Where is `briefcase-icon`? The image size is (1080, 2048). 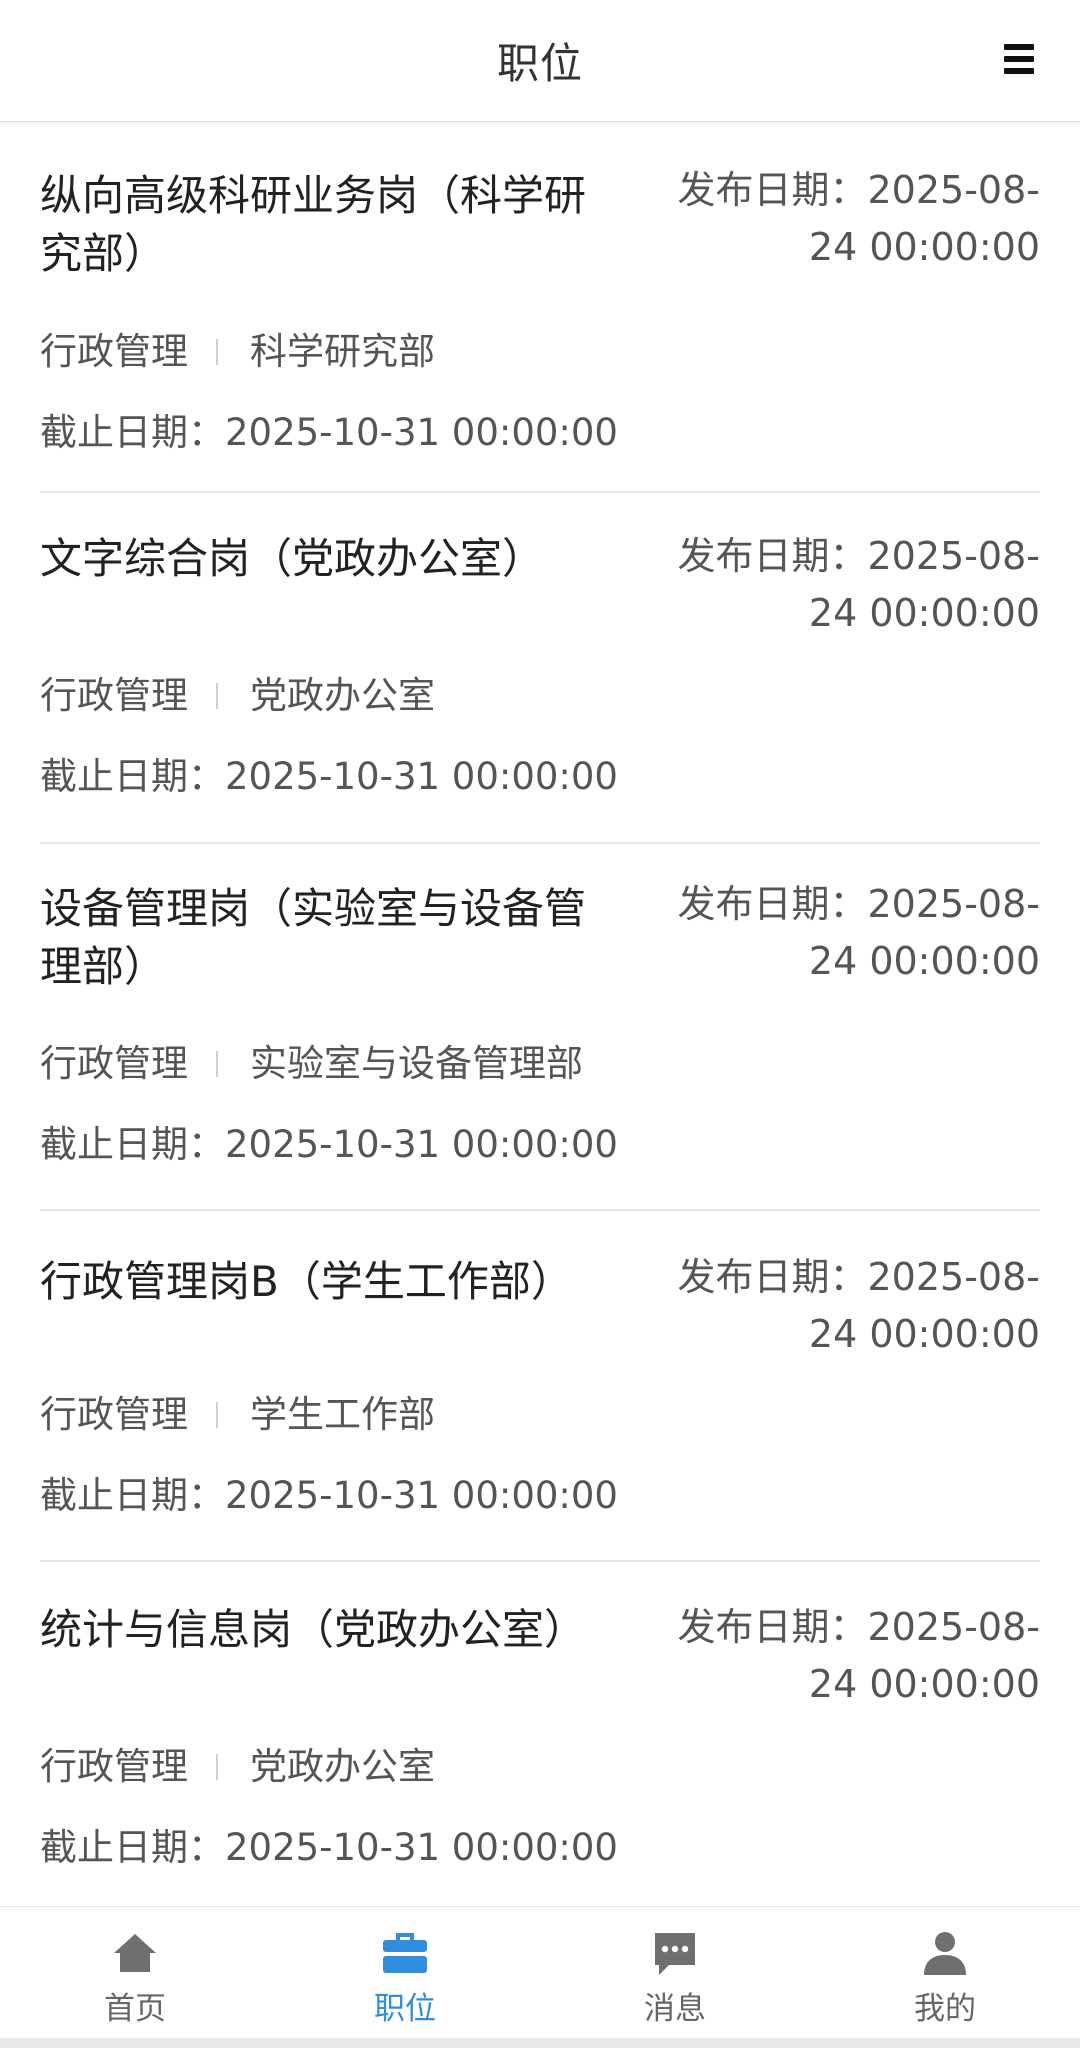 briefcase-icon is located at coordinates (405, 1953).